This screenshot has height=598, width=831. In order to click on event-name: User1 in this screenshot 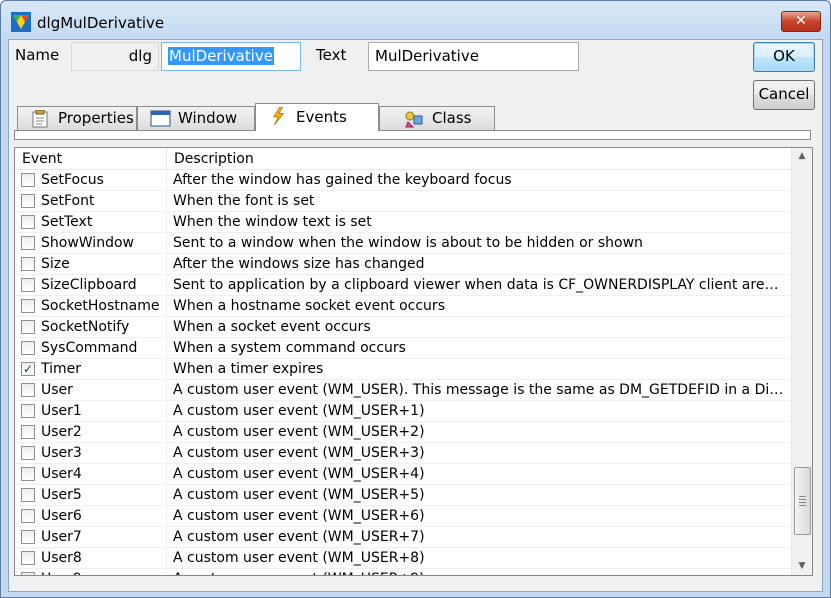, I will do `click(61, 411)`.